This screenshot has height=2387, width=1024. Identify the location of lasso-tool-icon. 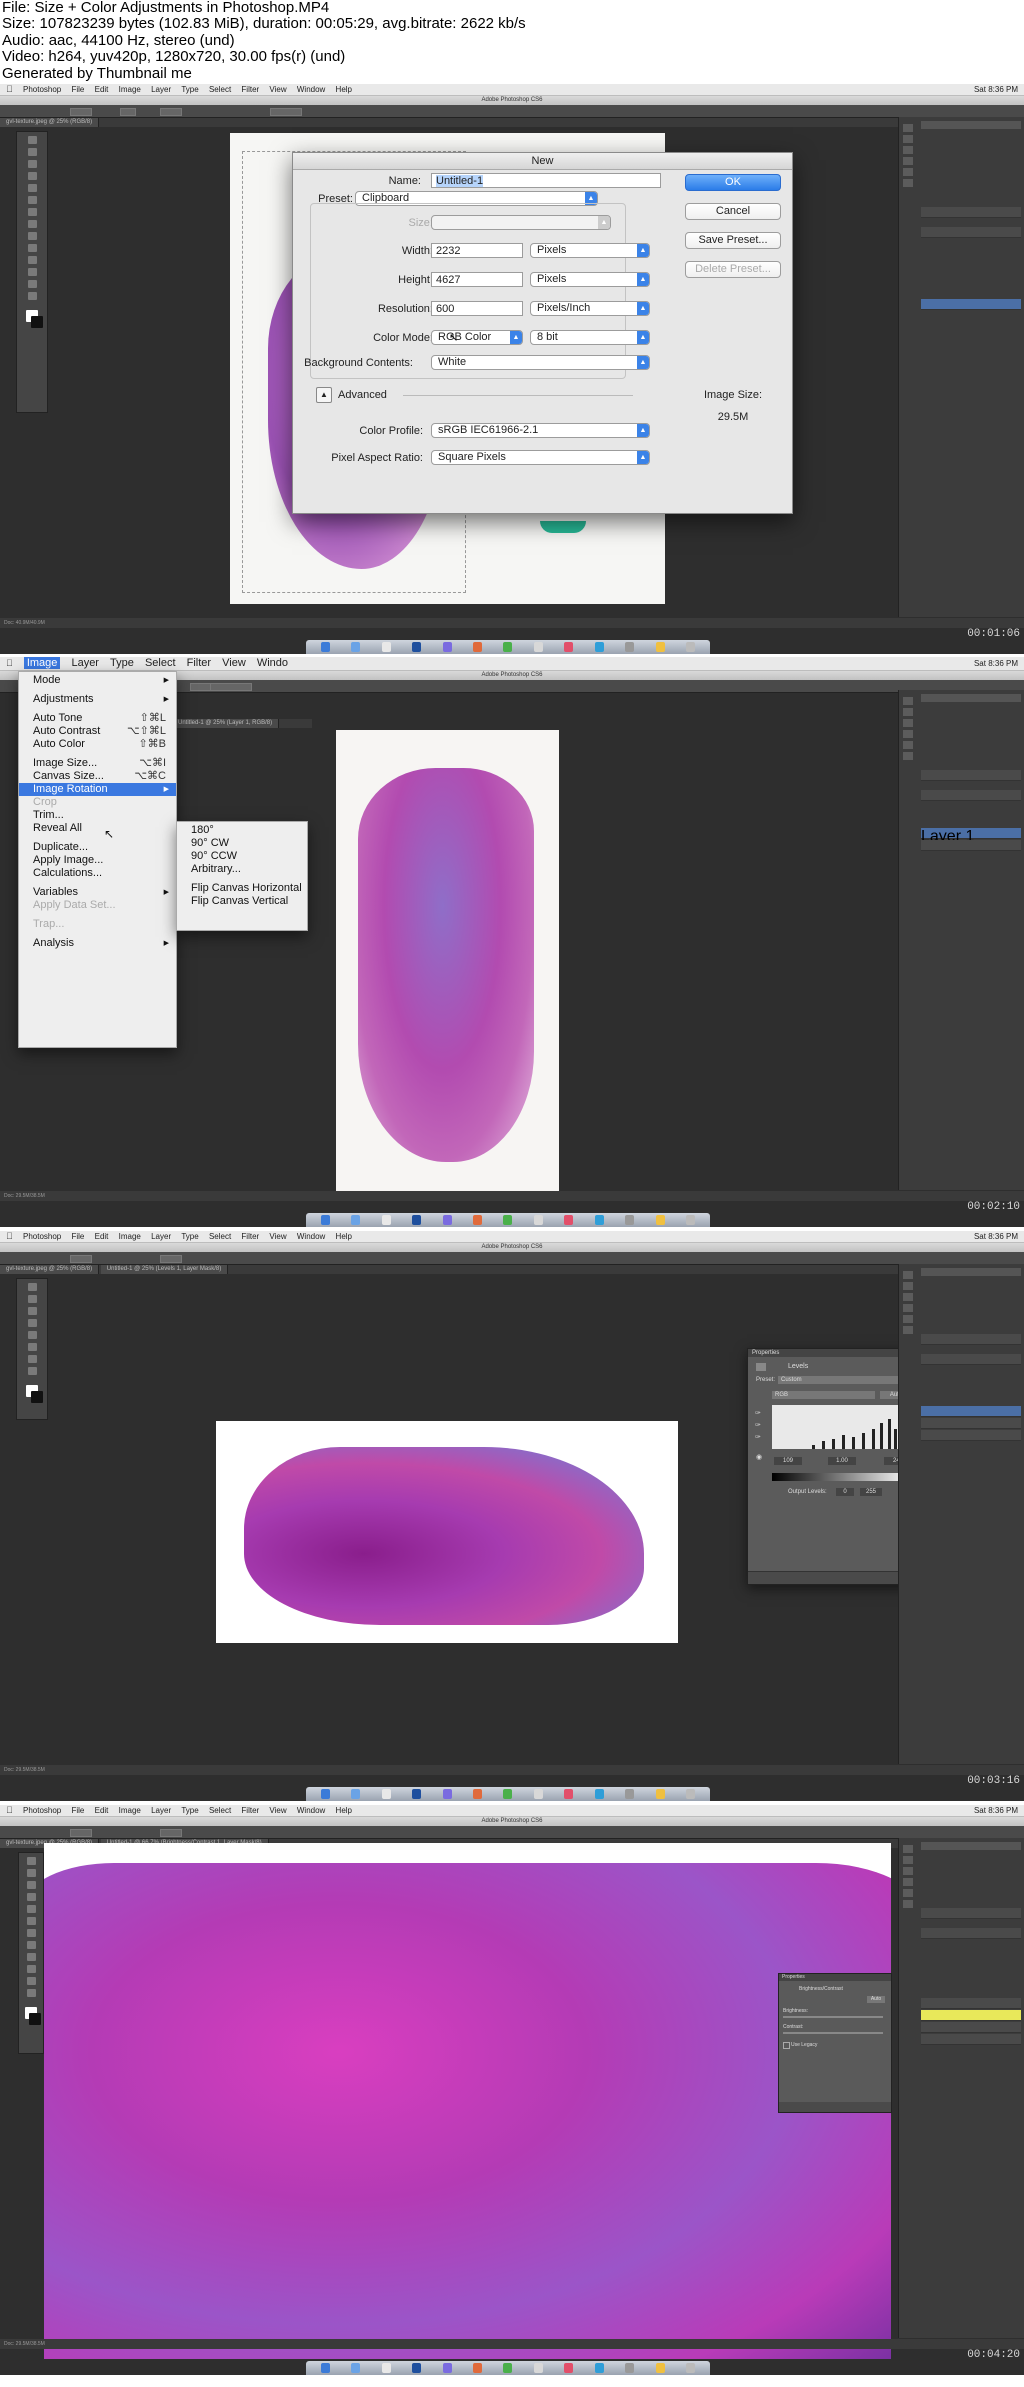
(32, 164).